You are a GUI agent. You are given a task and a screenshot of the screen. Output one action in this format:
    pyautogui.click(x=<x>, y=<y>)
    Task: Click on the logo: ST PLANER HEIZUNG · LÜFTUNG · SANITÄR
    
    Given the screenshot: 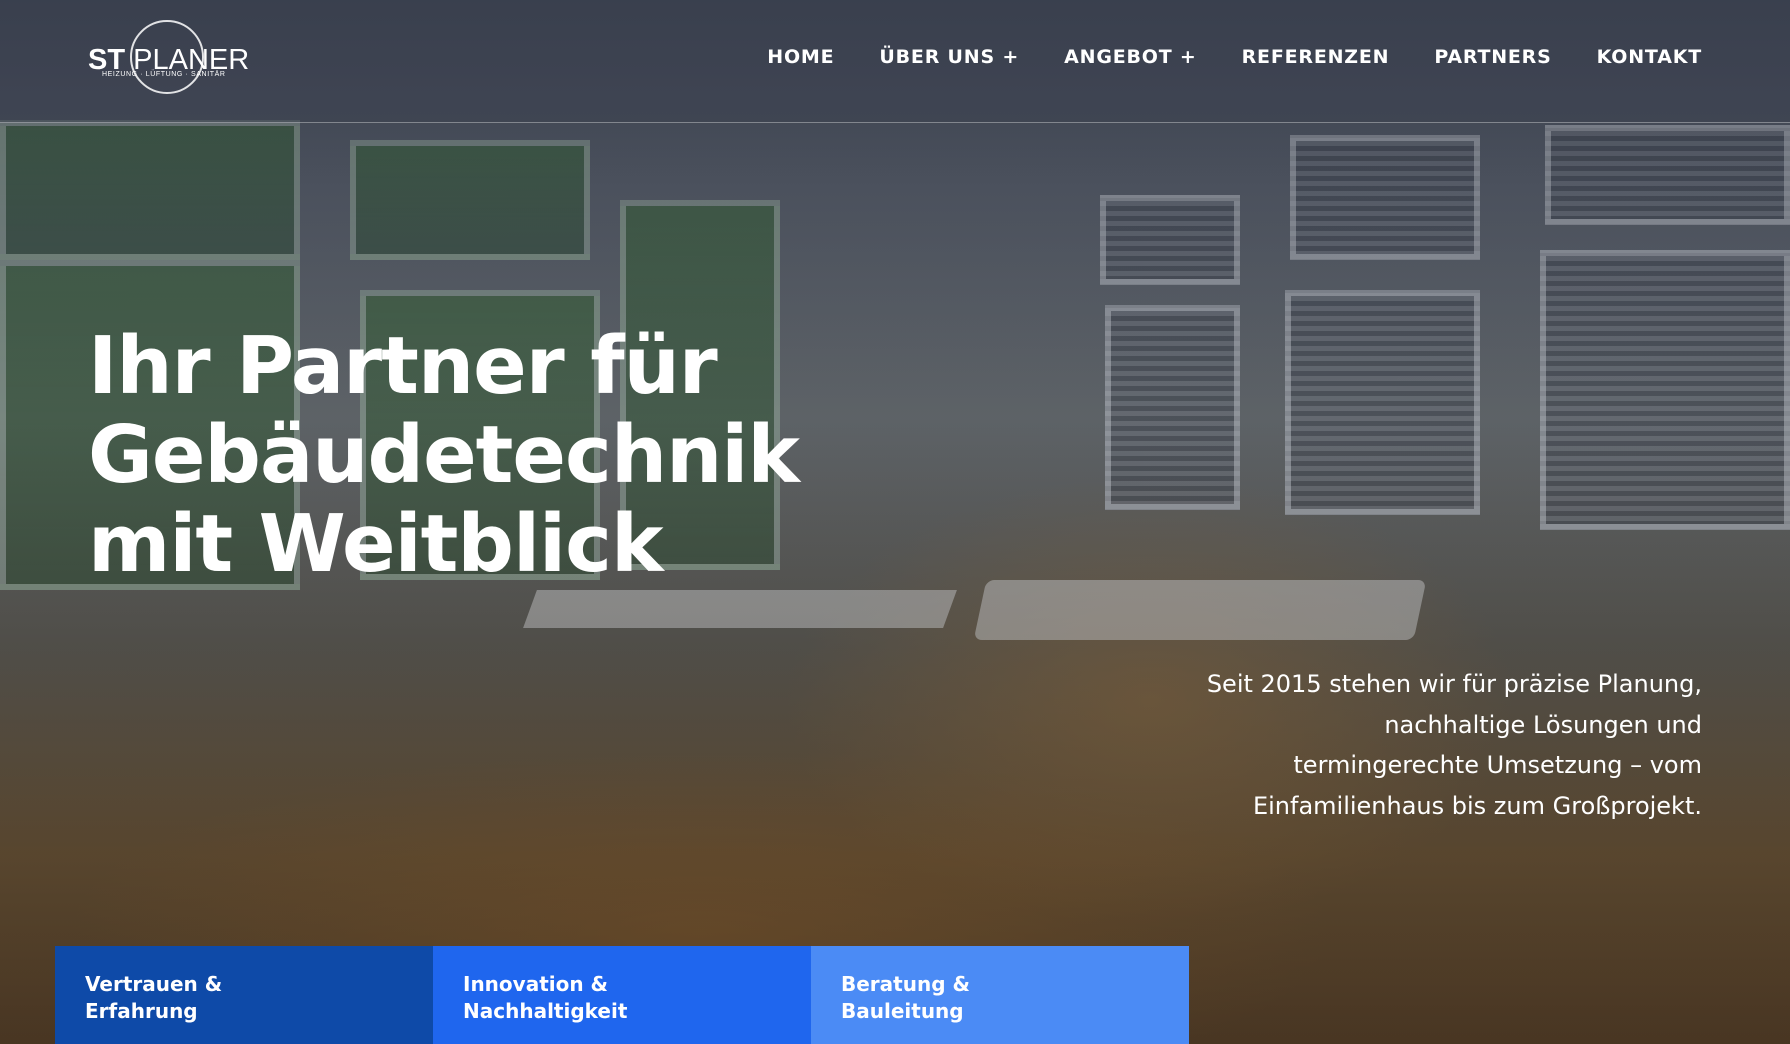 What is the action you would take?
    pyautogui.click(x=168, y=60)
    